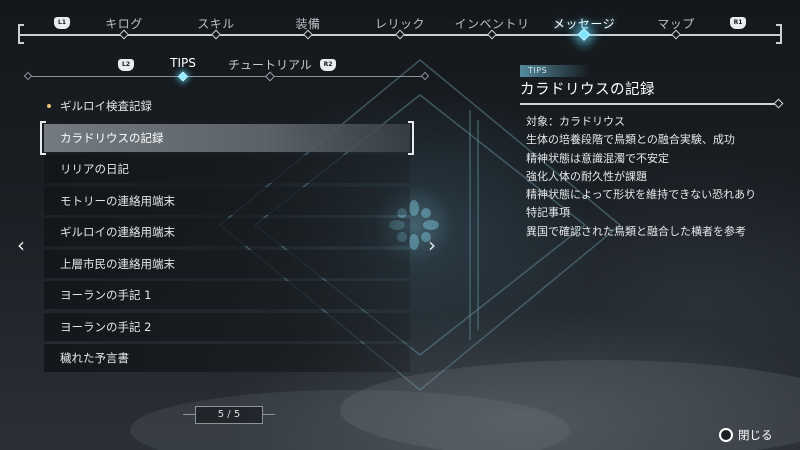  Describe the element at coordinates (117, 263) in the screenshot. I see `list-item-label: 上層市民の連絡用端末` at that location.